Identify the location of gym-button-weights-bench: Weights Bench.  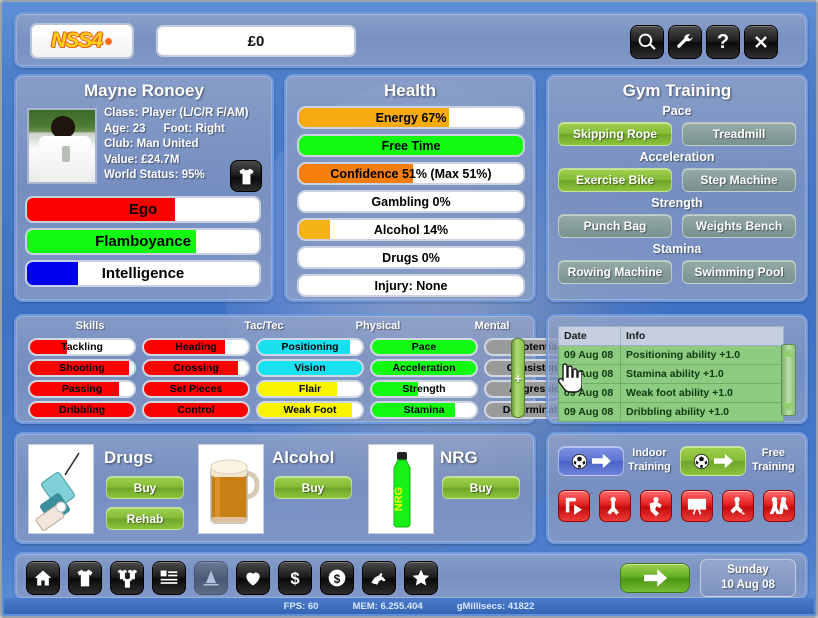
(739, 226).